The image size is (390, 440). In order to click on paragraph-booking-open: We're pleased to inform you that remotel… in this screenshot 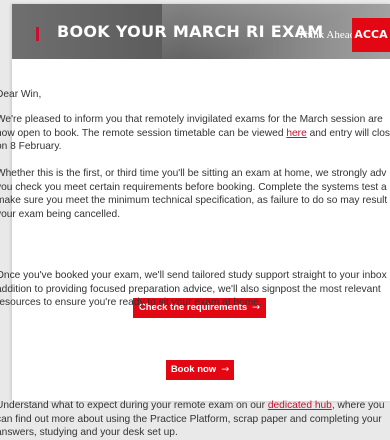, I will do `click(195, 133)`.